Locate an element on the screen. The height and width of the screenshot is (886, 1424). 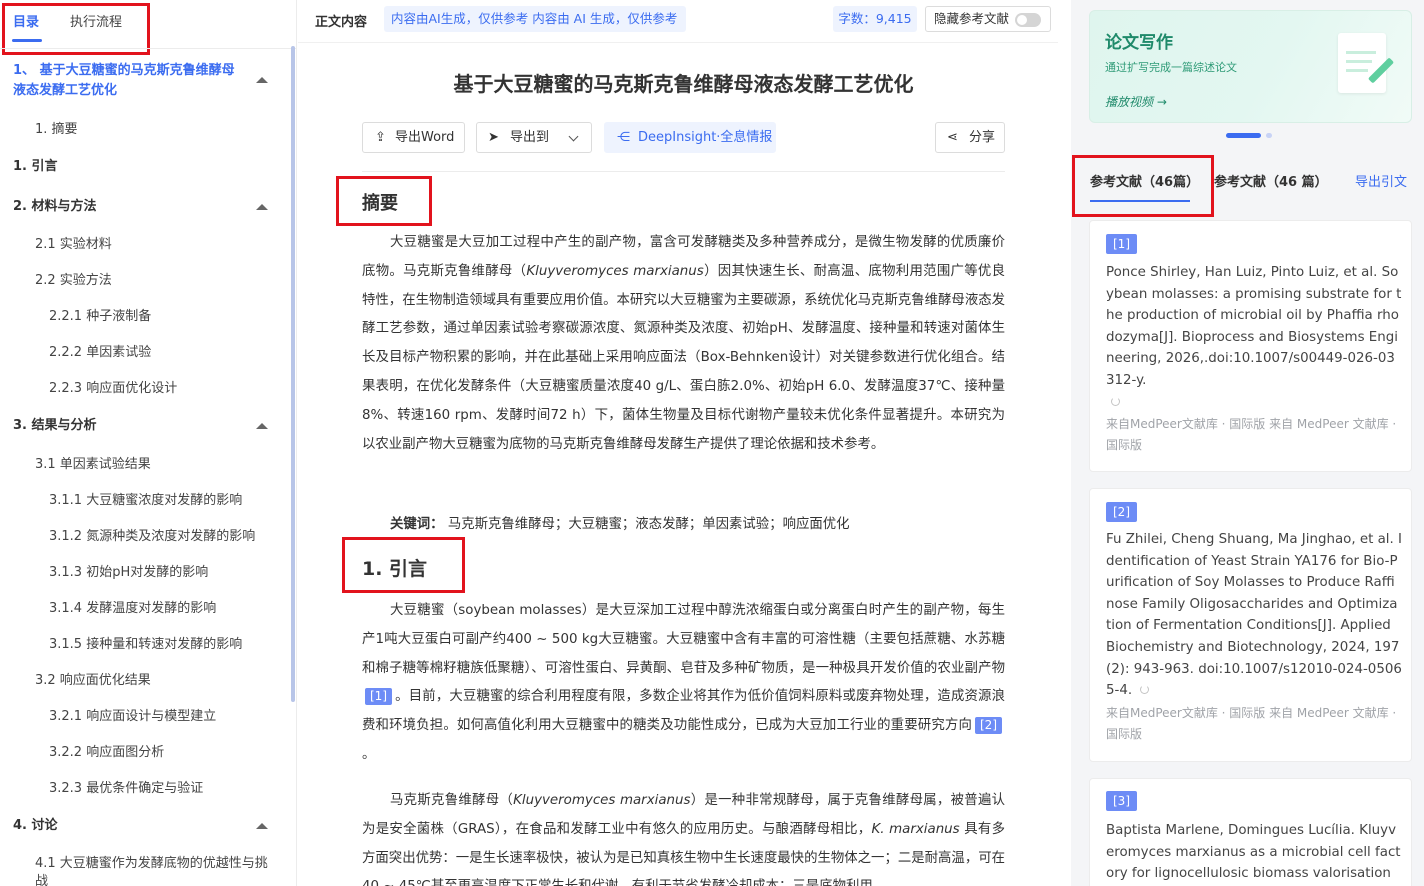
toc-item: 2.2 实验方法 is located at coordinates (145, 281).